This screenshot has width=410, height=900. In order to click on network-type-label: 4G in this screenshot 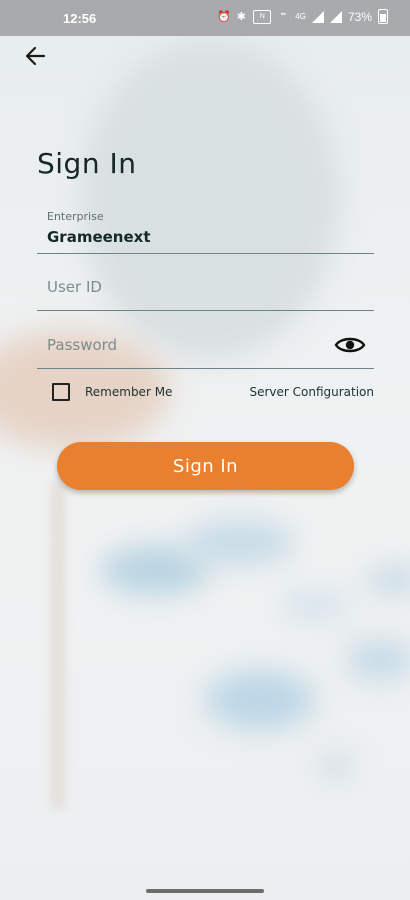, I will do `click(300, 16)`.